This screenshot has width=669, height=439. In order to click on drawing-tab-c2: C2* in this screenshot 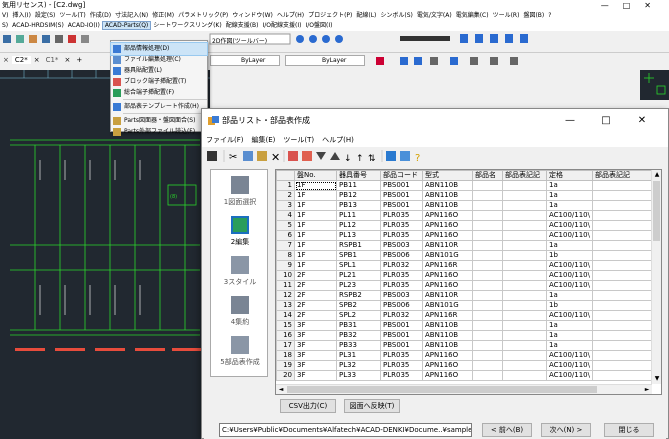, I will do `click(21, 60)`.